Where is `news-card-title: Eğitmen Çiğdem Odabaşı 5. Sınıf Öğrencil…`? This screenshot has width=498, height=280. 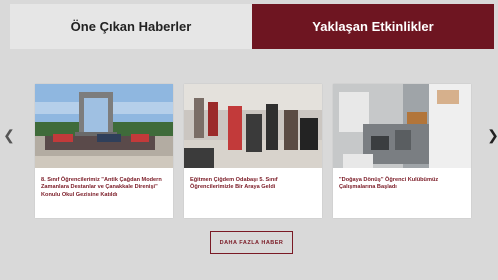 news-card-title: Eğitmen Çiğdem Odabaşı 5. Sınıf Öğrencil… is located at coordinates (253, 180).